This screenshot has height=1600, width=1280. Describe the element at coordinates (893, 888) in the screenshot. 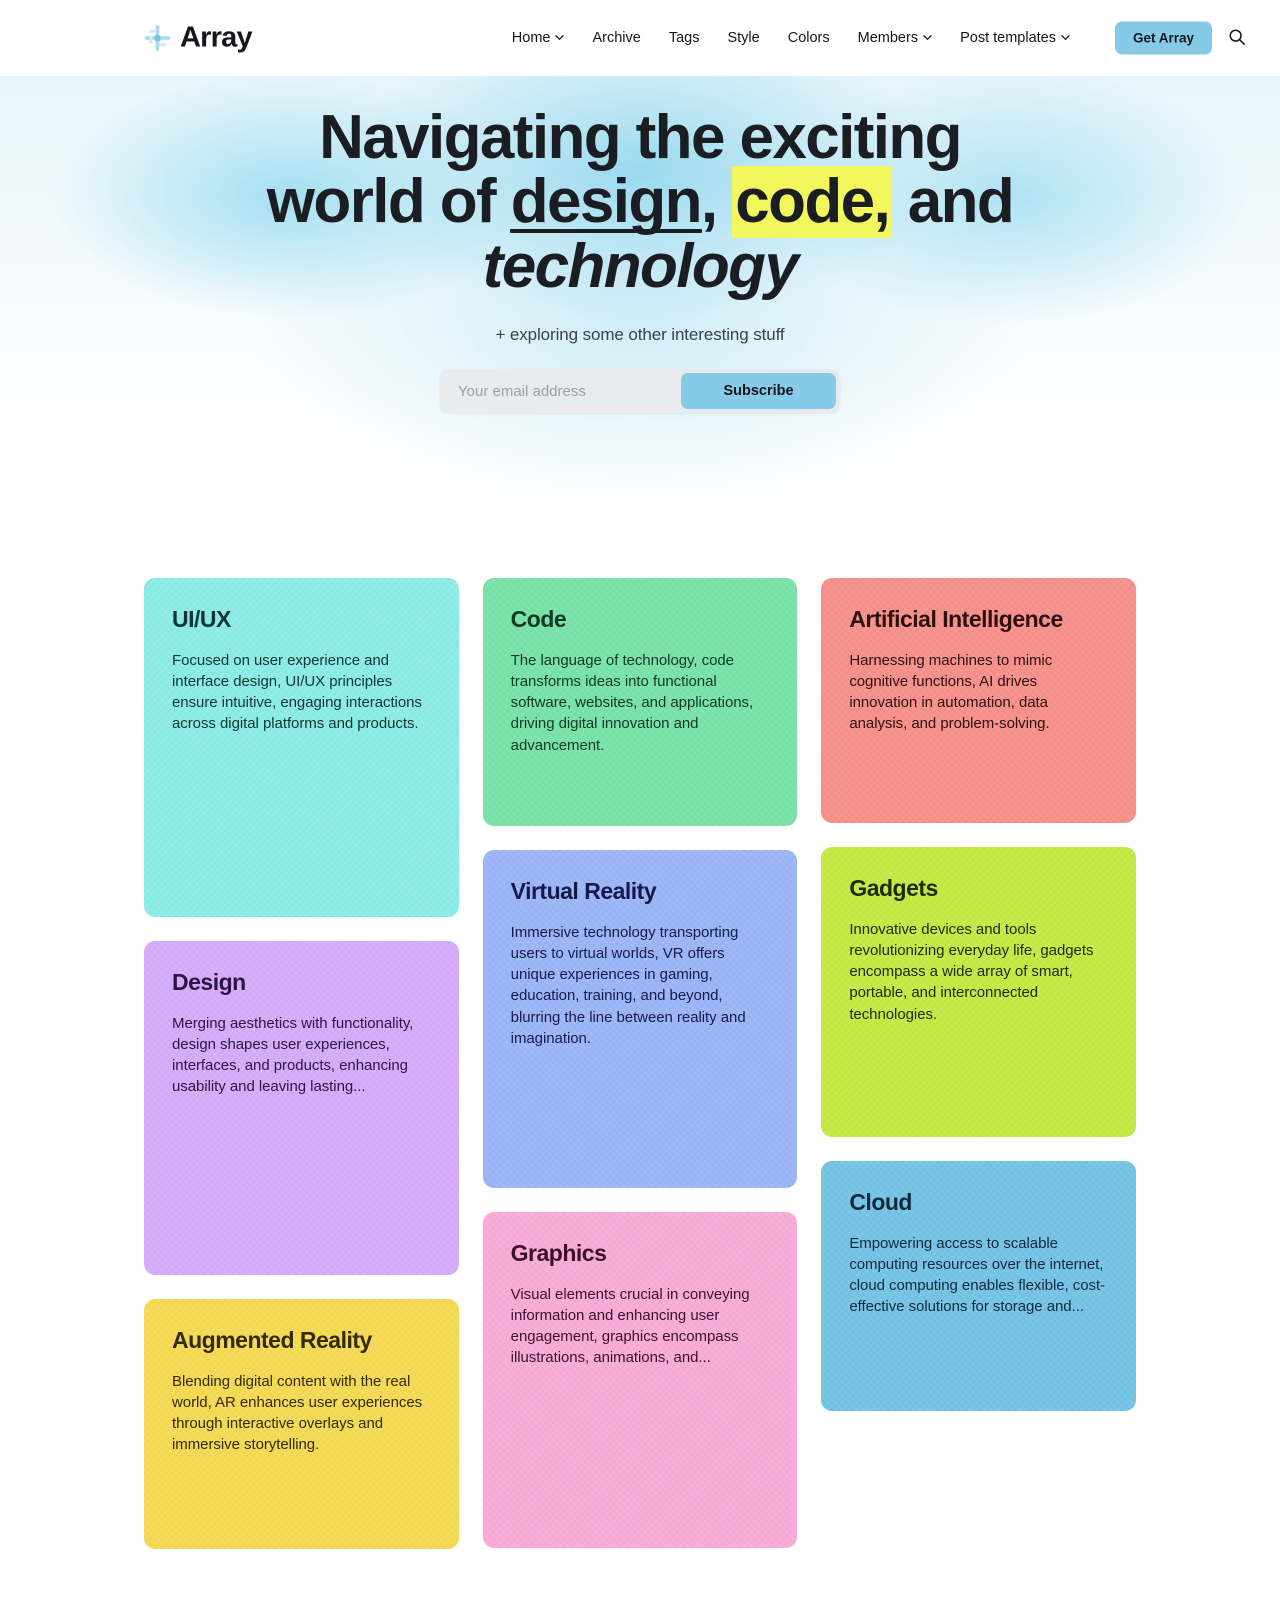

I see `card-title: Gadgets` at that location.